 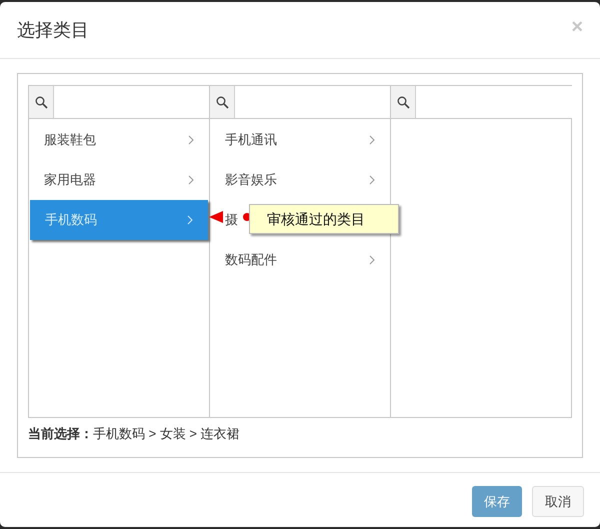 I want to click on current-selection: 当前选择：手机数码 > 女装 > 连衣裙, so click(x=134, y=434).